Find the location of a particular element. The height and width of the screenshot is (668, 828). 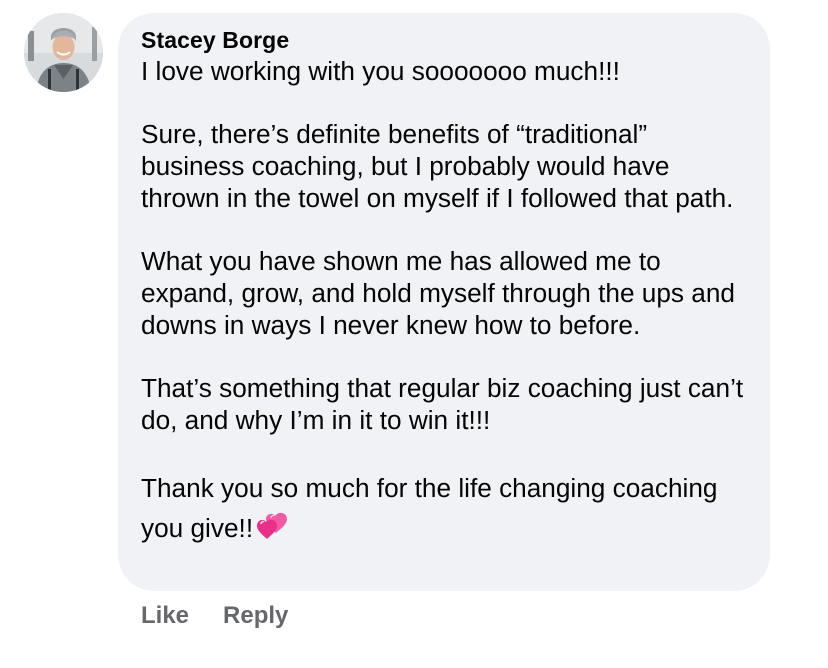

like-button: Like is located at coordinates (165, 616).